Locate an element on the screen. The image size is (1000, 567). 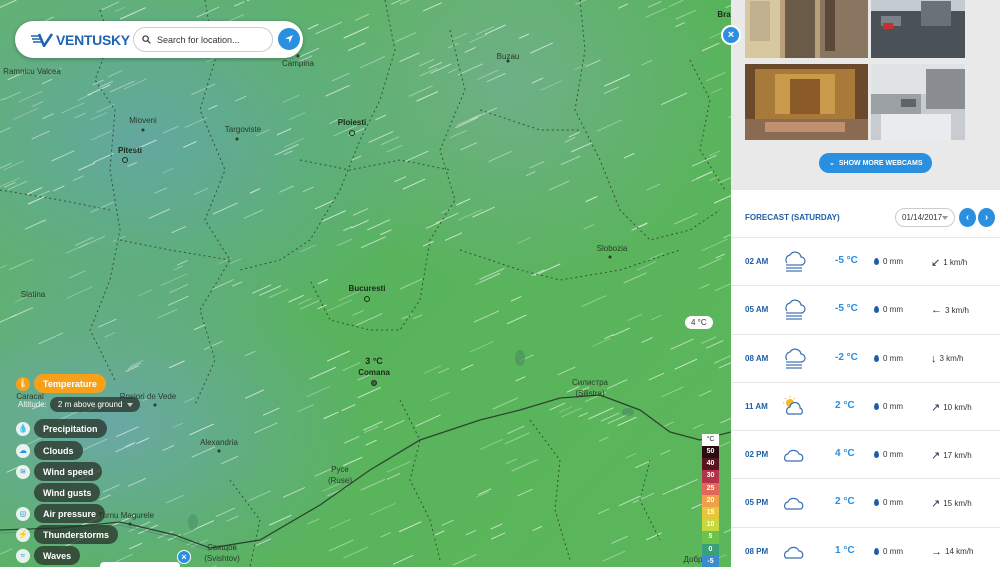
layer-precipitation: 💧 Precipitation is located at coordinates (61, 428).